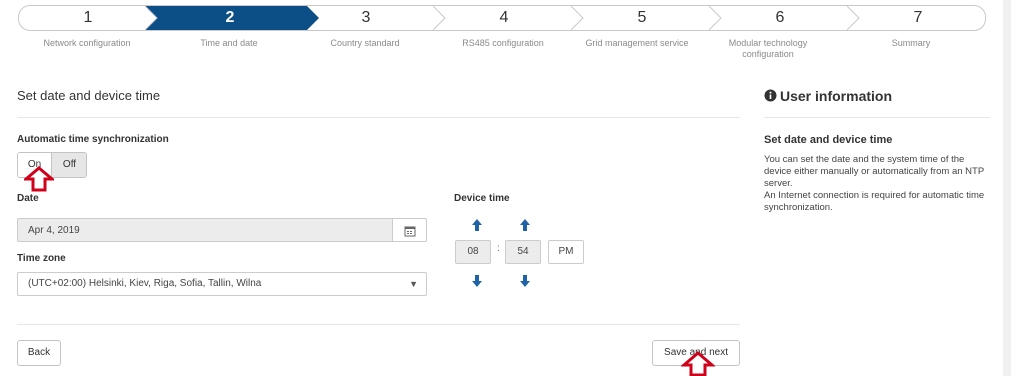  I want to click on timezone-label: Time zone, so click(41, 258).